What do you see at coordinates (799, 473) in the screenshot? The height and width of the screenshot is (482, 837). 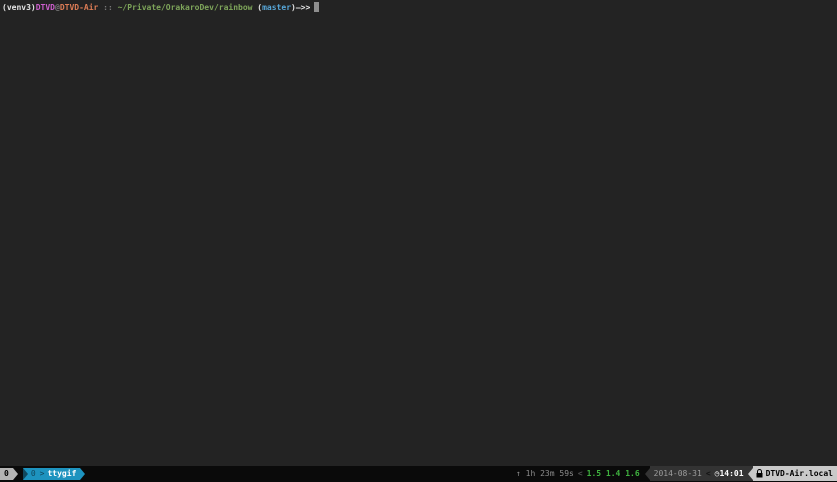 I see `hostname-label: DTVD-Air.local` at bounding box center [799, 473].